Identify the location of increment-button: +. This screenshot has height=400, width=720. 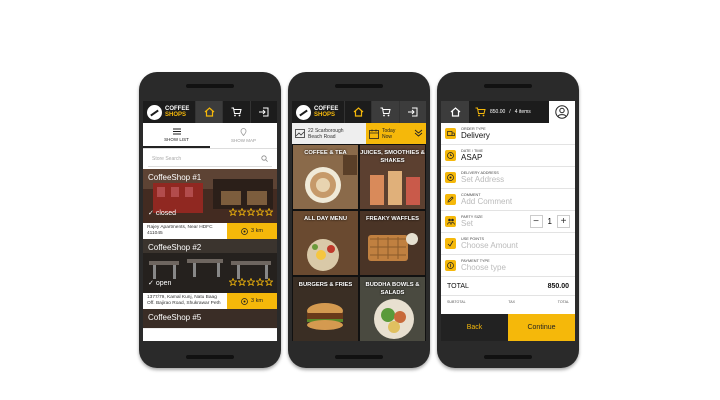
(563, 221).